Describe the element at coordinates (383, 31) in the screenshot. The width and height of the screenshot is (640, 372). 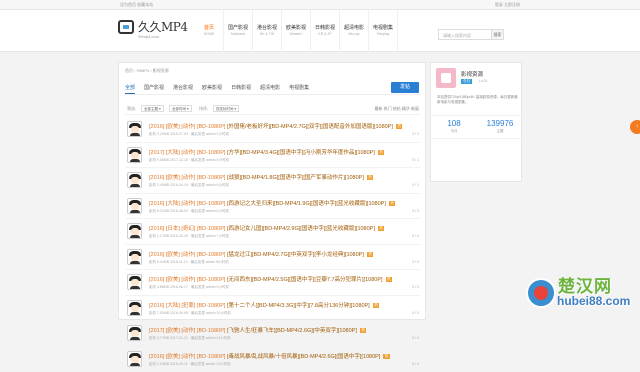
I see `nav-item-teleplay: 电视剧集Teleplay` at that location.